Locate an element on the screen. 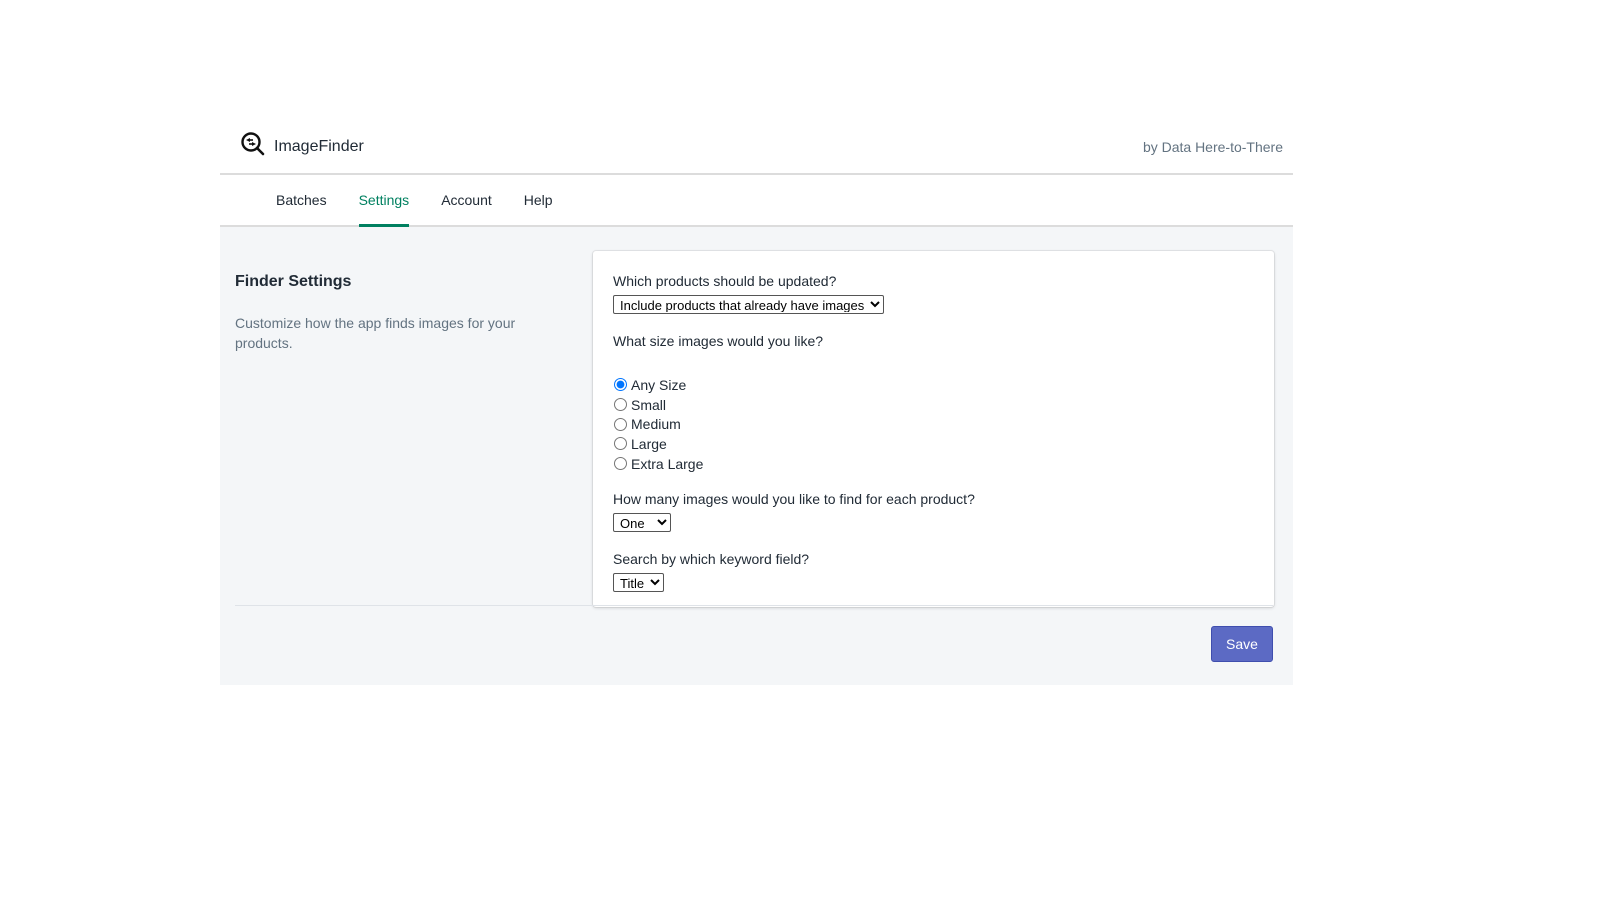 This screenshot has height=900, width=1600. section-title: Finder Settings is located at coordinates (293, 281).